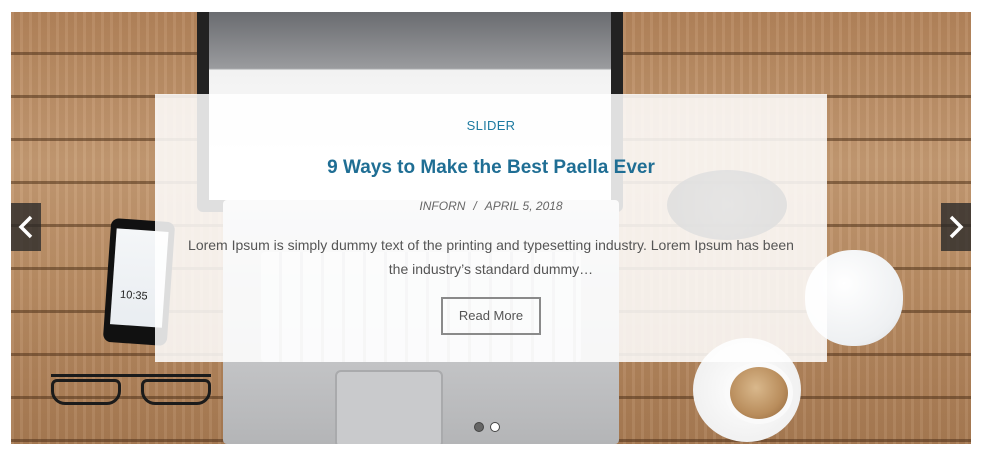  I want to click on phone-time: 10:35, so click(133, 295).